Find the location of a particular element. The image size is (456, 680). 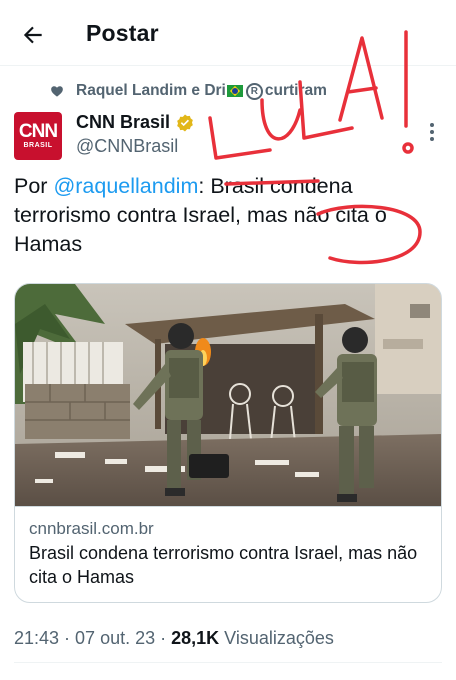

author-name: CNN Brasil is located at coordinates (123, 122).